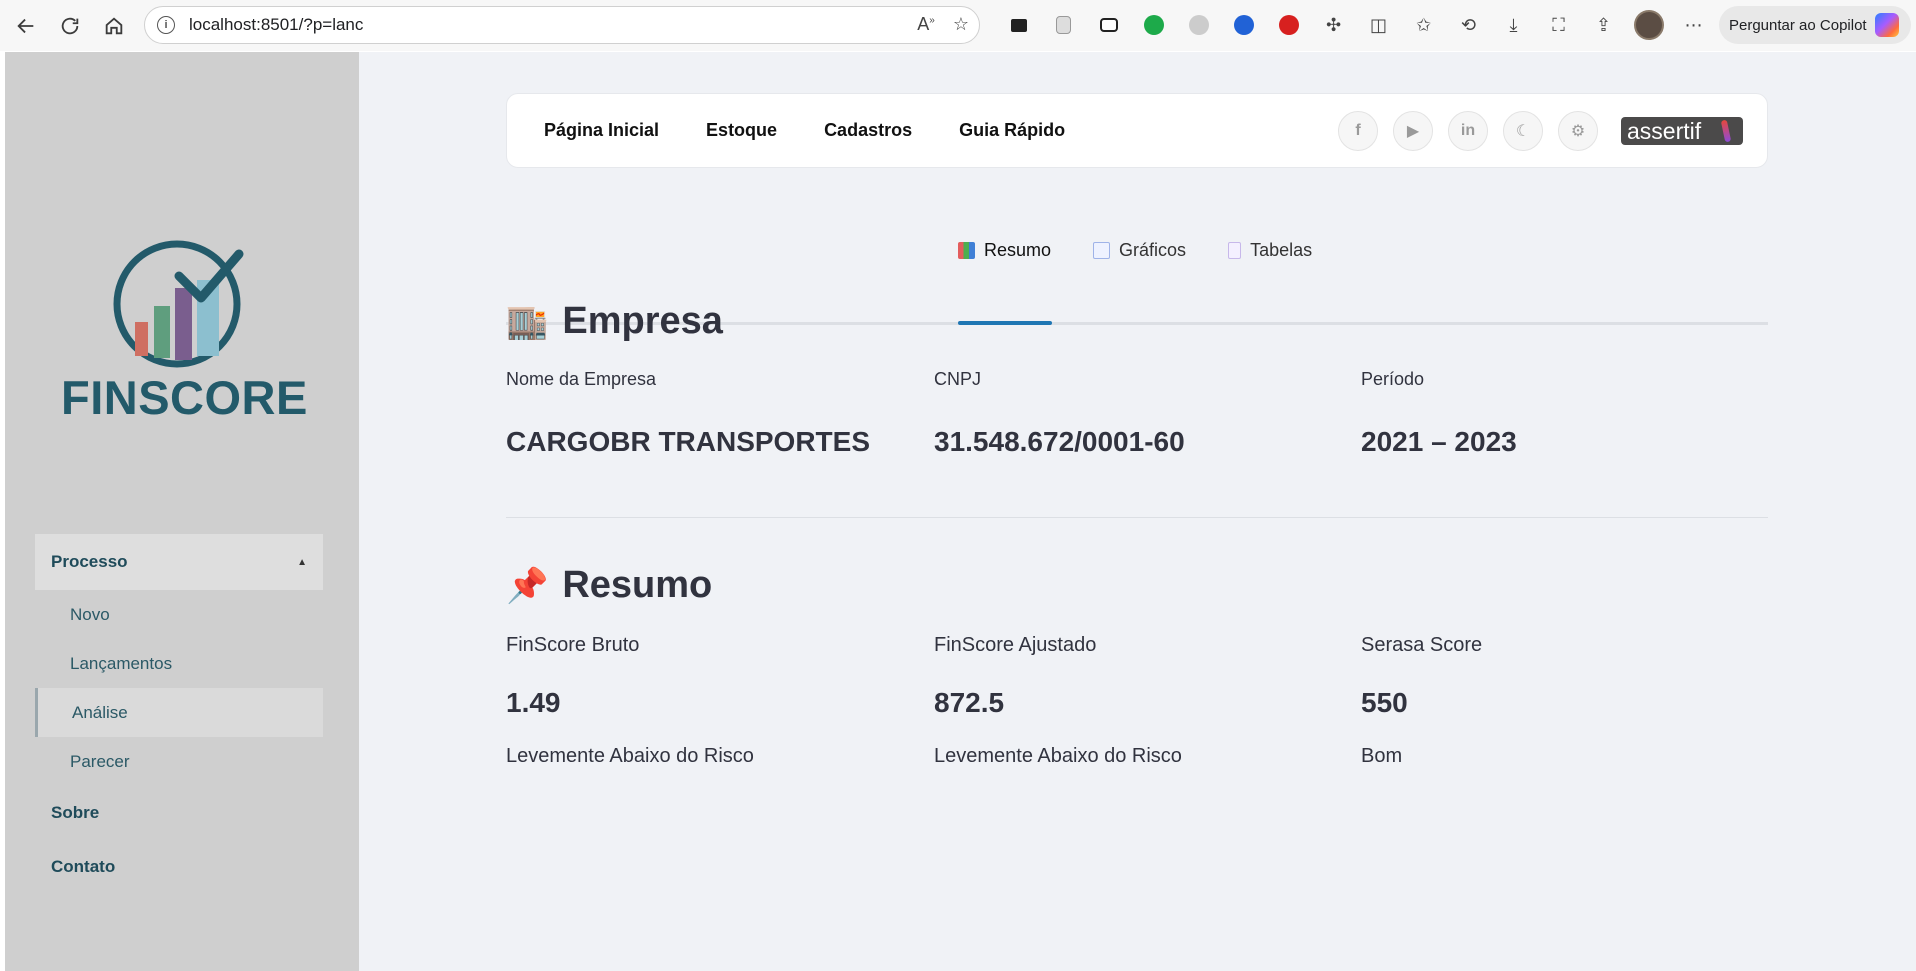 Image resolution: width=1916 pixels, height=971 pixels. Describe the element at coordinates (276, 25) in the screenshot. I see `address-url: localhost:8501/?p=lanc` at that location.